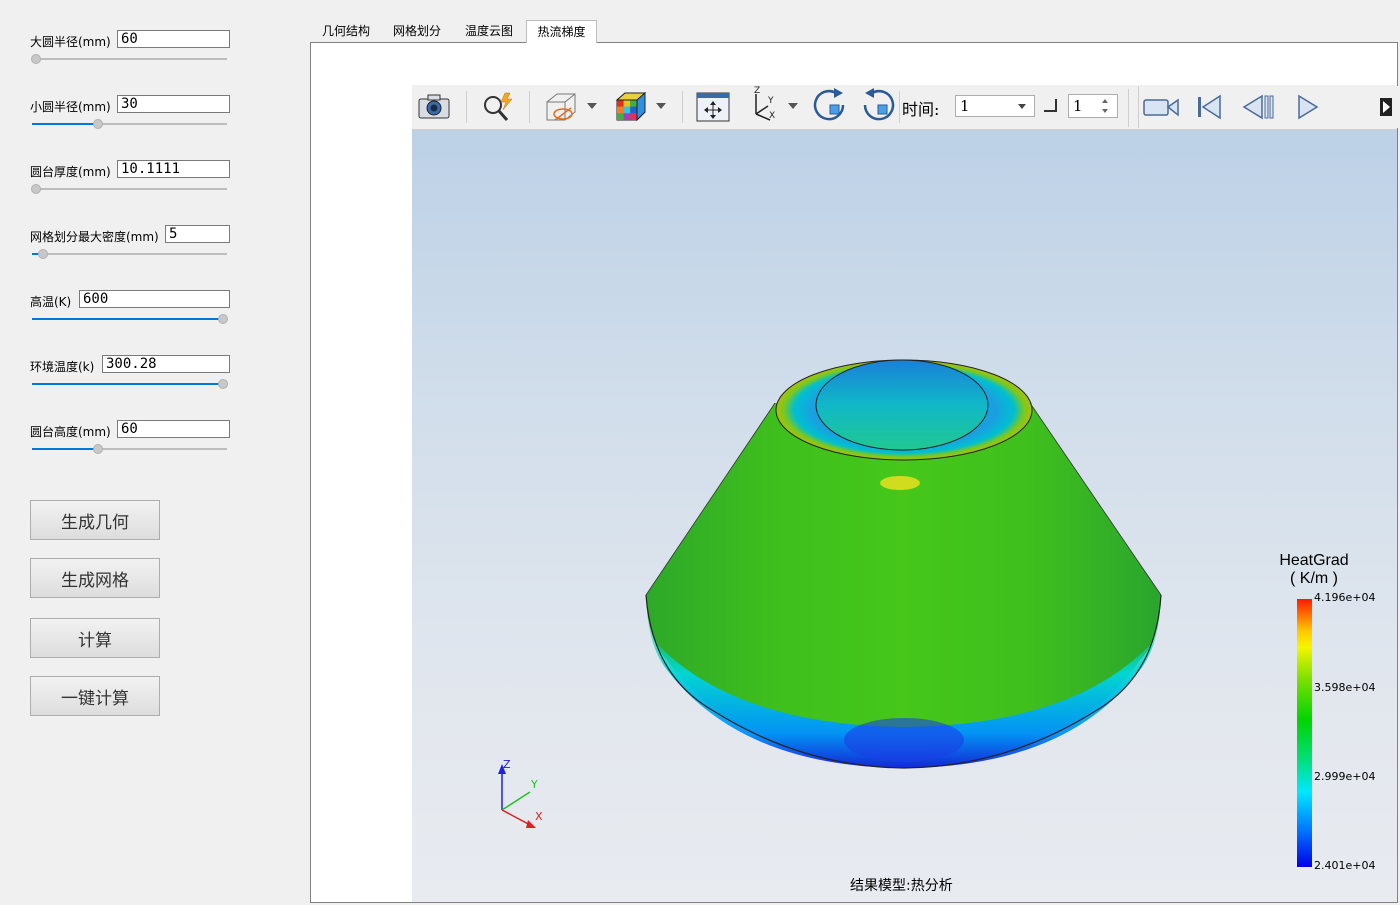 The width and height of the screenshot is (1400, 905). I want to click on frustum-height-slider, so click(129, 449).